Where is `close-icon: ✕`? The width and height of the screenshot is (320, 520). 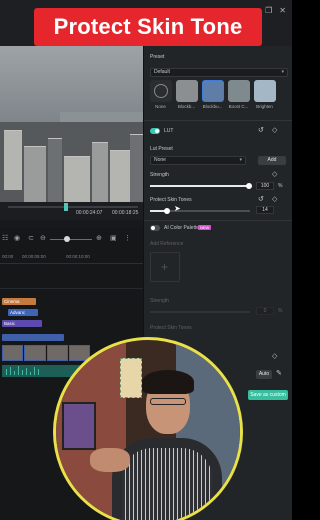
close-icon: ✕ is located at coordinates (282, 10).